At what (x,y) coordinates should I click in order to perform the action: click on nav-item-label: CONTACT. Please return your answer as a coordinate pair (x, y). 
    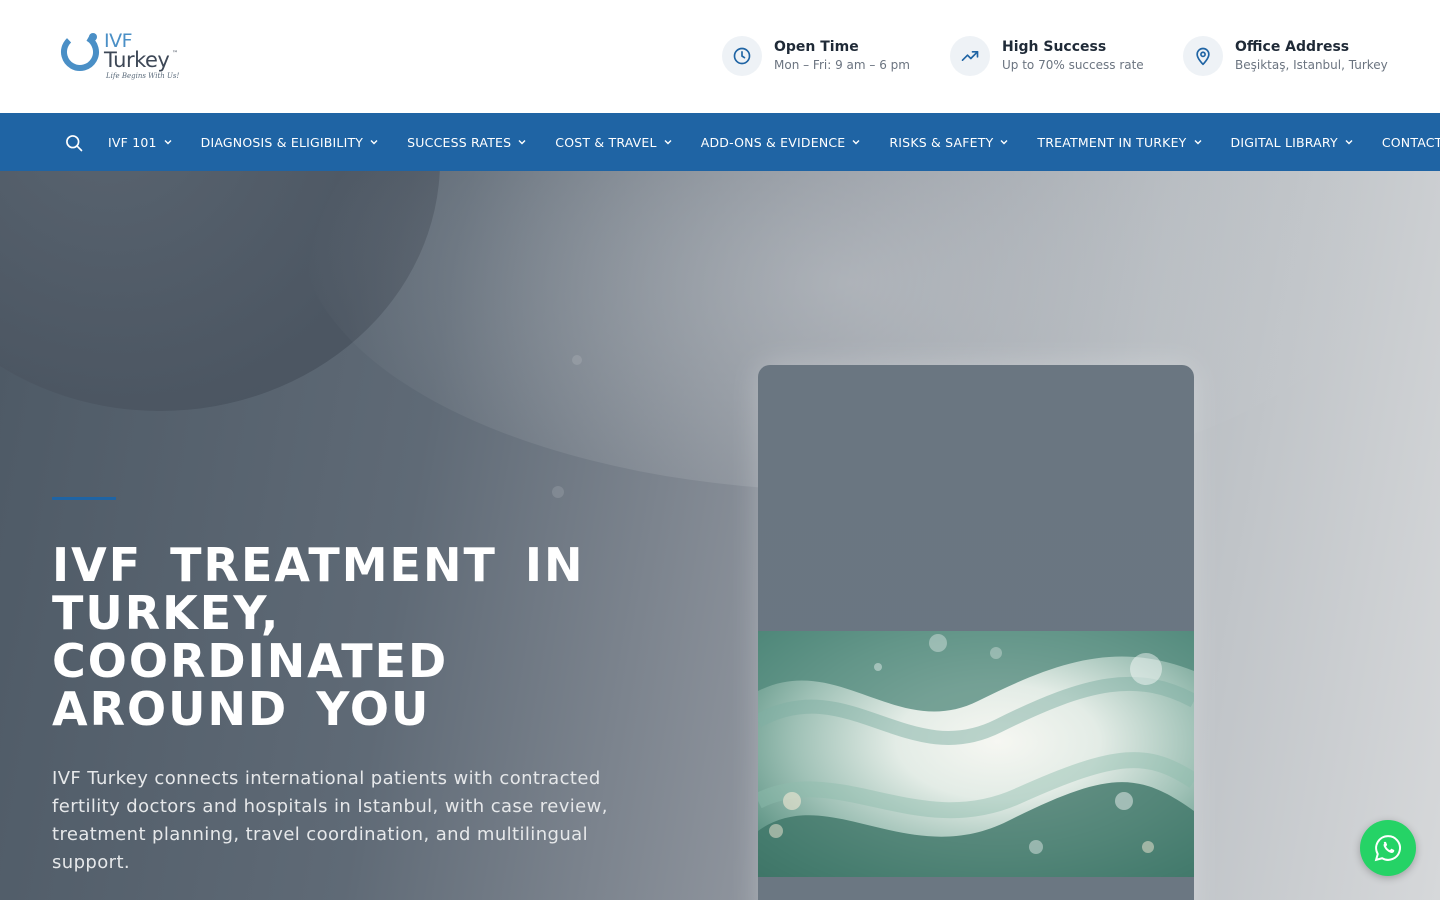
    Looking at the image, I should click on (1410, 142).